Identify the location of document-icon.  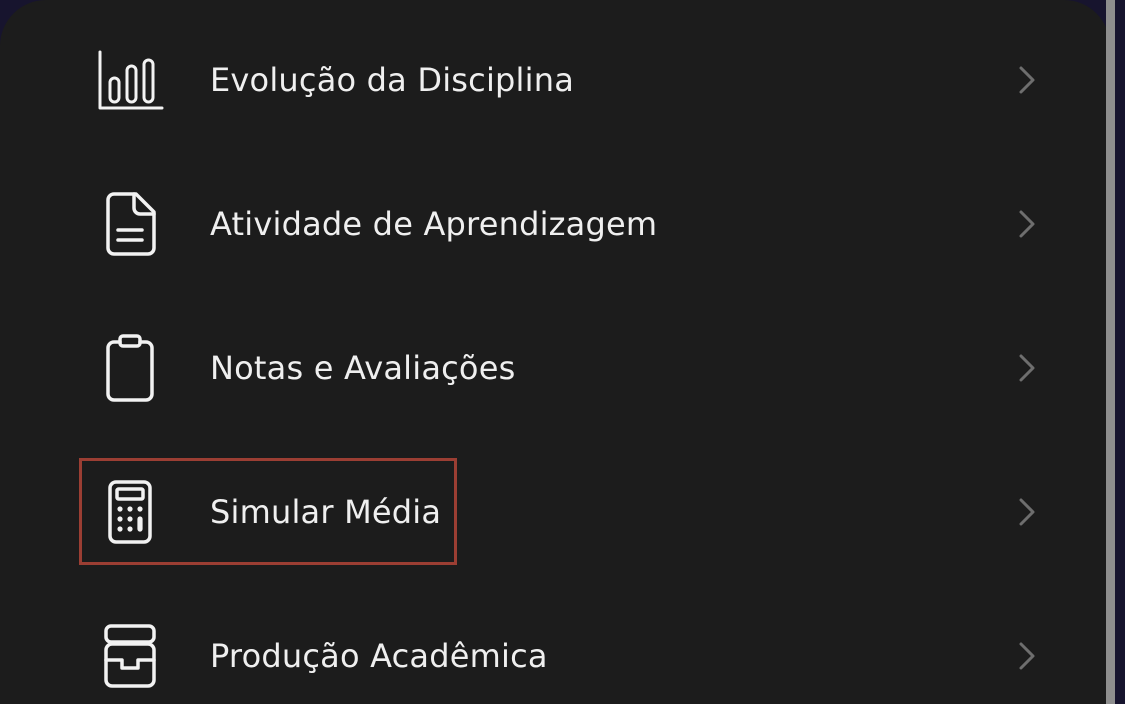
(130, 224).